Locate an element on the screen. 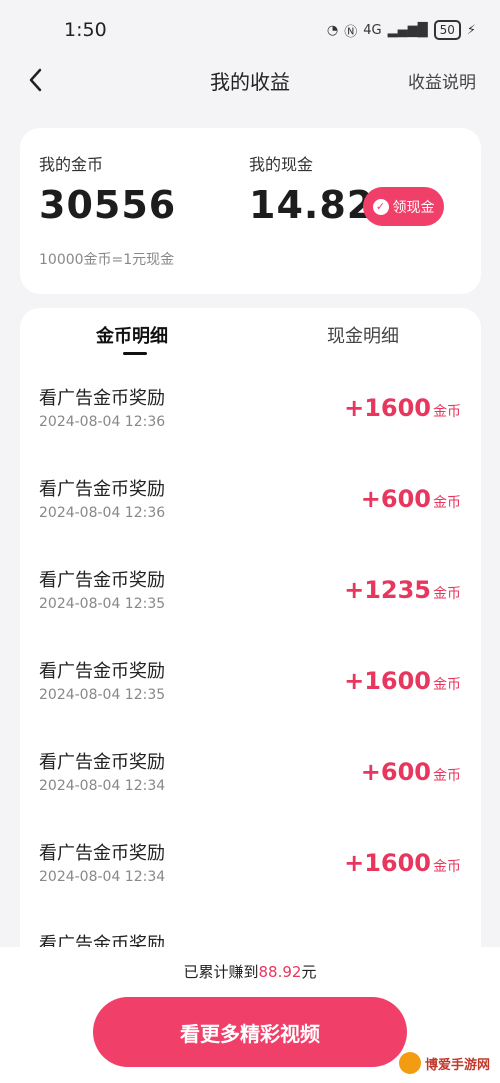  earnings-help-link: 收益说明 is located at coordinates (442, 80).